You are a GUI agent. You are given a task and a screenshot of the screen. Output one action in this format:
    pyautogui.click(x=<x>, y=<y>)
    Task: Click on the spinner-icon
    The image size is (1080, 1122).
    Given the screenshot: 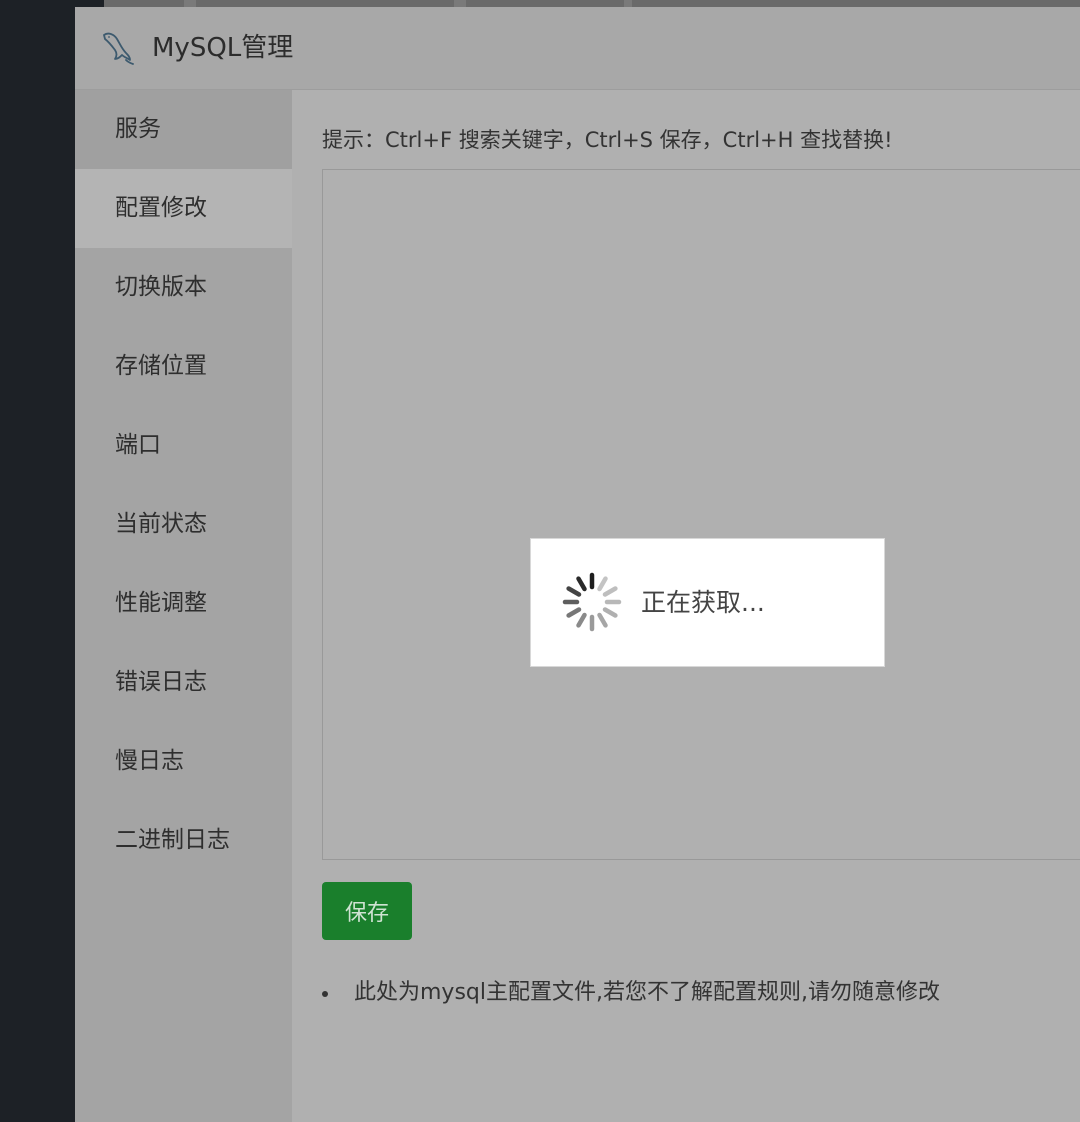 What is the action you would take?
    pyautogui.click(x=592, y=602)
    